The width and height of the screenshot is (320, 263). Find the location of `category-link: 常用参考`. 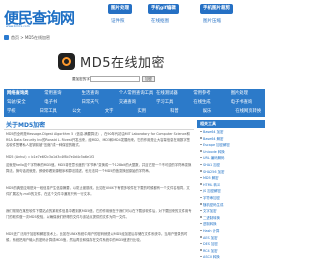

category-link: 常用参考 is located at coordinates (201, 93).